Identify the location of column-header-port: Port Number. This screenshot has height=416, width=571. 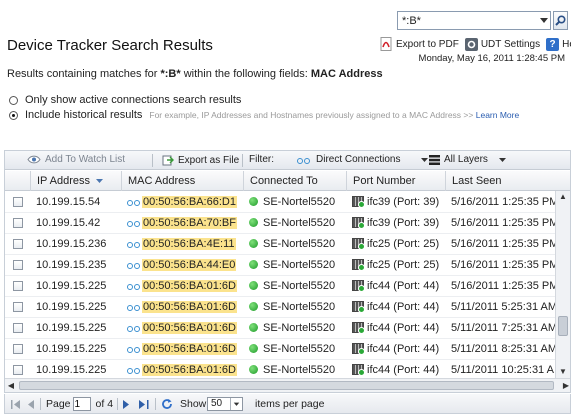
(396, 181).